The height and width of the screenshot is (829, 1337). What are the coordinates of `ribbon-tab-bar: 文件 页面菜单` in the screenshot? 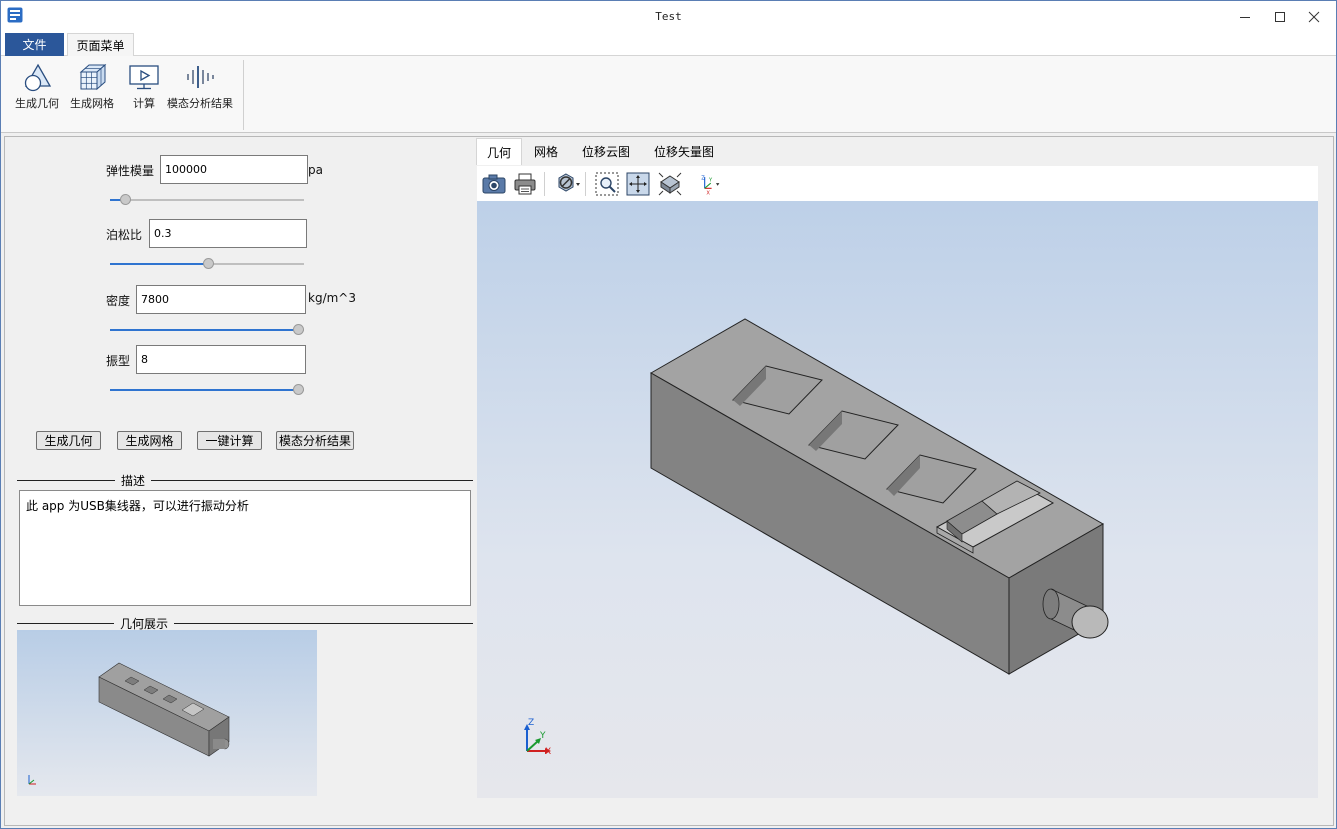 It's located at (668, 44).